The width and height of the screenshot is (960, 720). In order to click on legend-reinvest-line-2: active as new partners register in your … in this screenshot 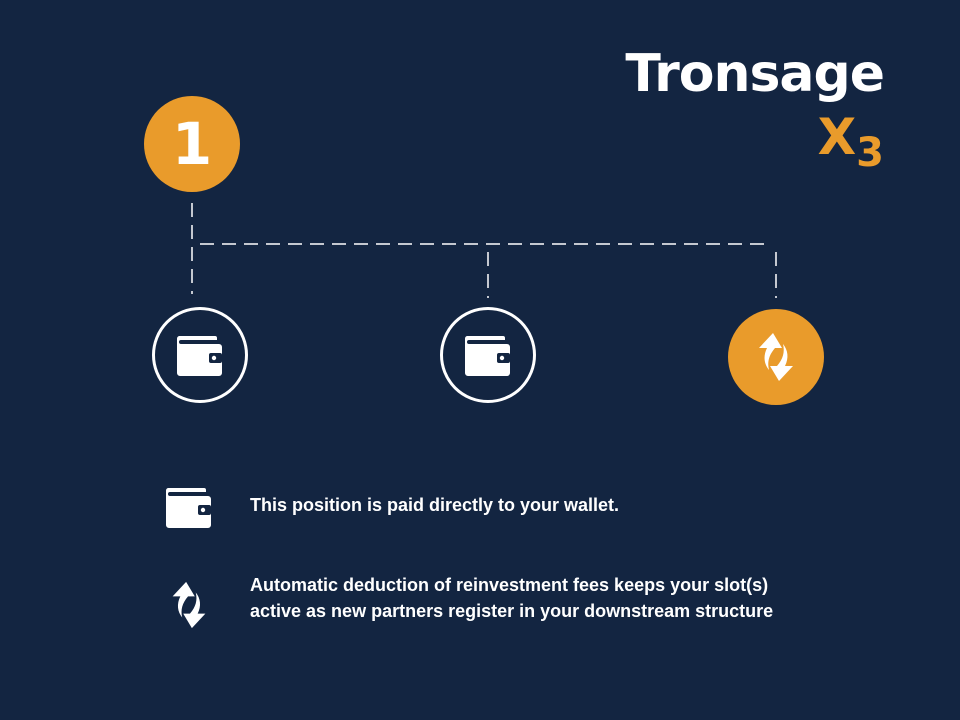, I will do `click(512, 611)`.